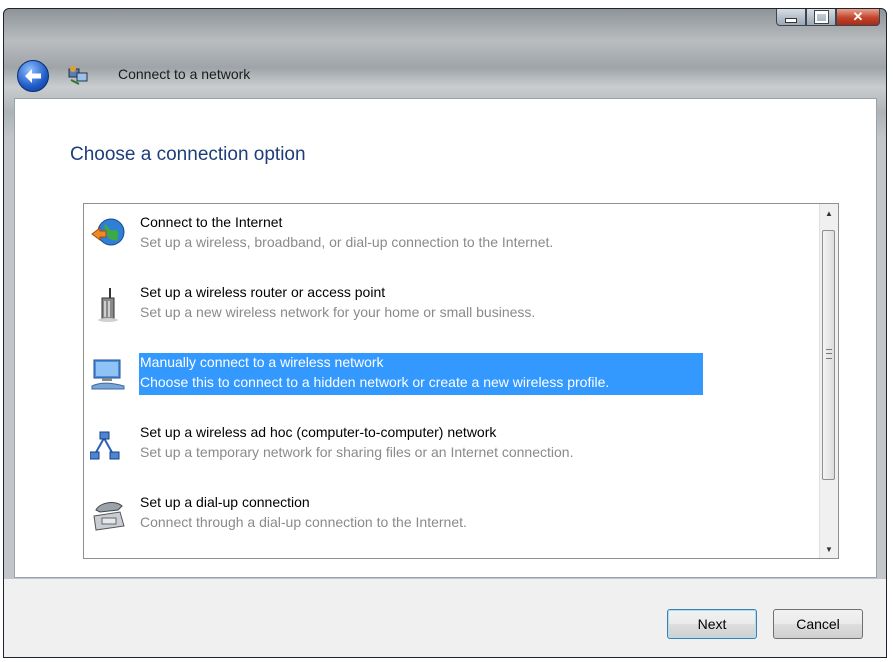  What do you see at coordinates (108, 232) in the screenshot?
I see `globe-icon` at bounding box center [108, 232].